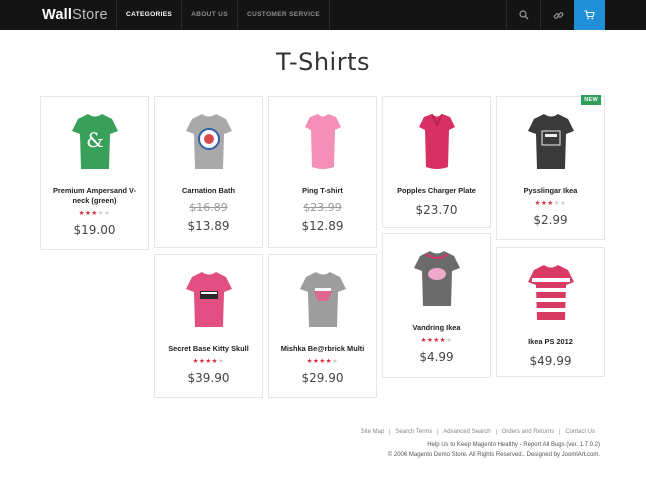 Image resolution: width=646 pixels, height=477 pixels. I want to click on product-price: $49.99, so click(550, 361).